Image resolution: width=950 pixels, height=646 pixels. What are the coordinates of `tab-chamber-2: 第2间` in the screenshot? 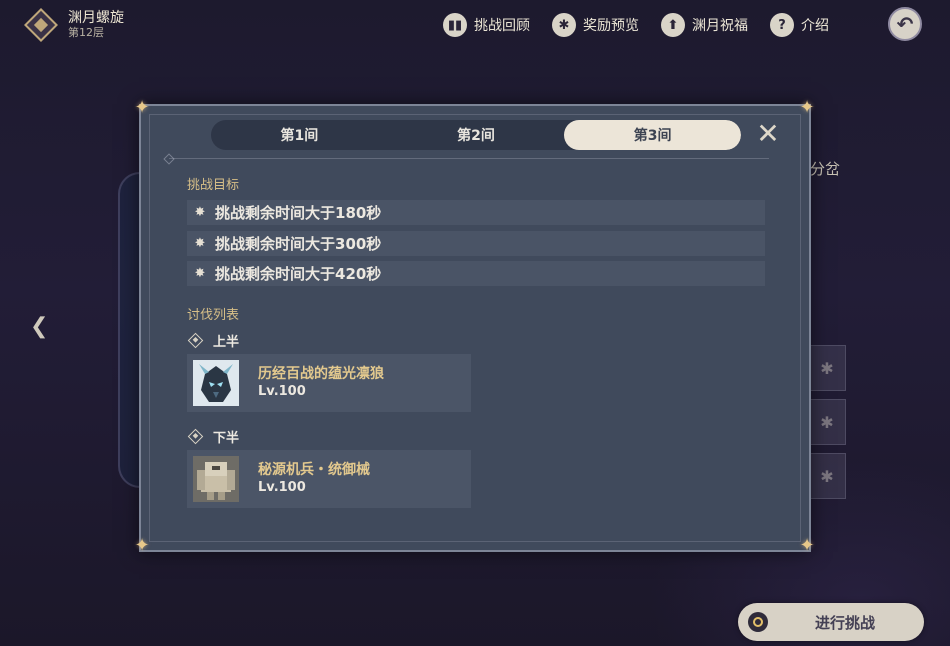 It's located at (476, 135).